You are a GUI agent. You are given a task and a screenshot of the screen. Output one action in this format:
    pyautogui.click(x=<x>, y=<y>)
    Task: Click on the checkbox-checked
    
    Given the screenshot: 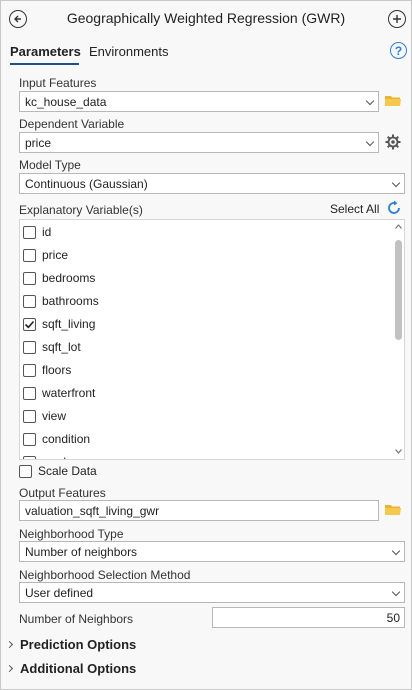 What is the action you would take?
    pyautogui.click(x=29, y=324)
    